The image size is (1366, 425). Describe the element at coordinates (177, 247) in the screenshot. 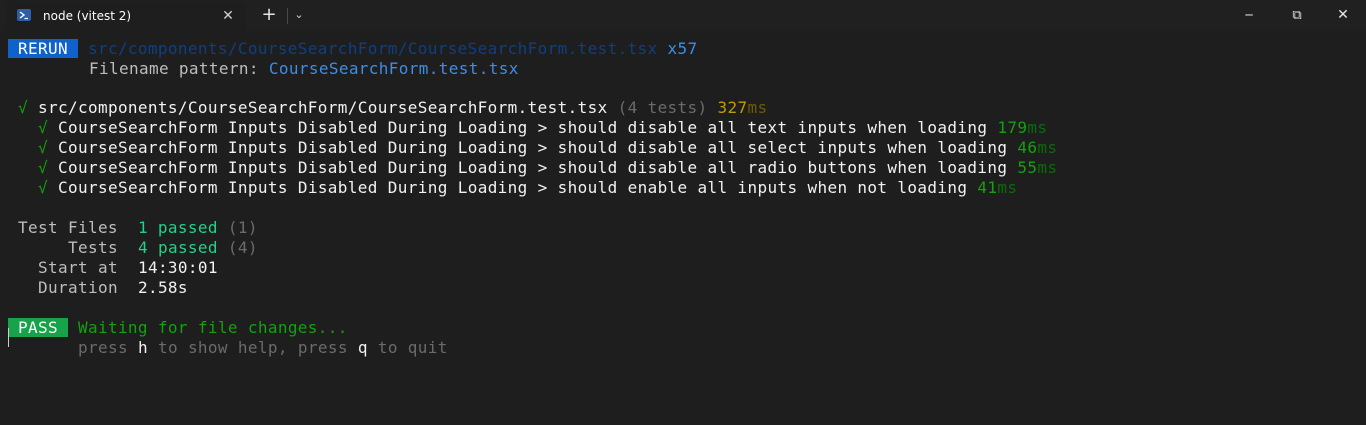

I see `summary-value: 4 passed` at that location.